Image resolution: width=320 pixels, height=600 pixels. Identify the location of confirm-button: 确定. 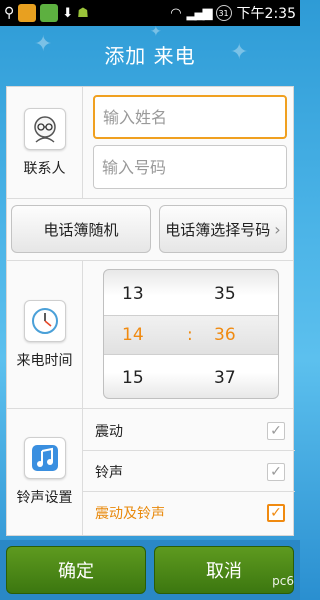
(76, 570).